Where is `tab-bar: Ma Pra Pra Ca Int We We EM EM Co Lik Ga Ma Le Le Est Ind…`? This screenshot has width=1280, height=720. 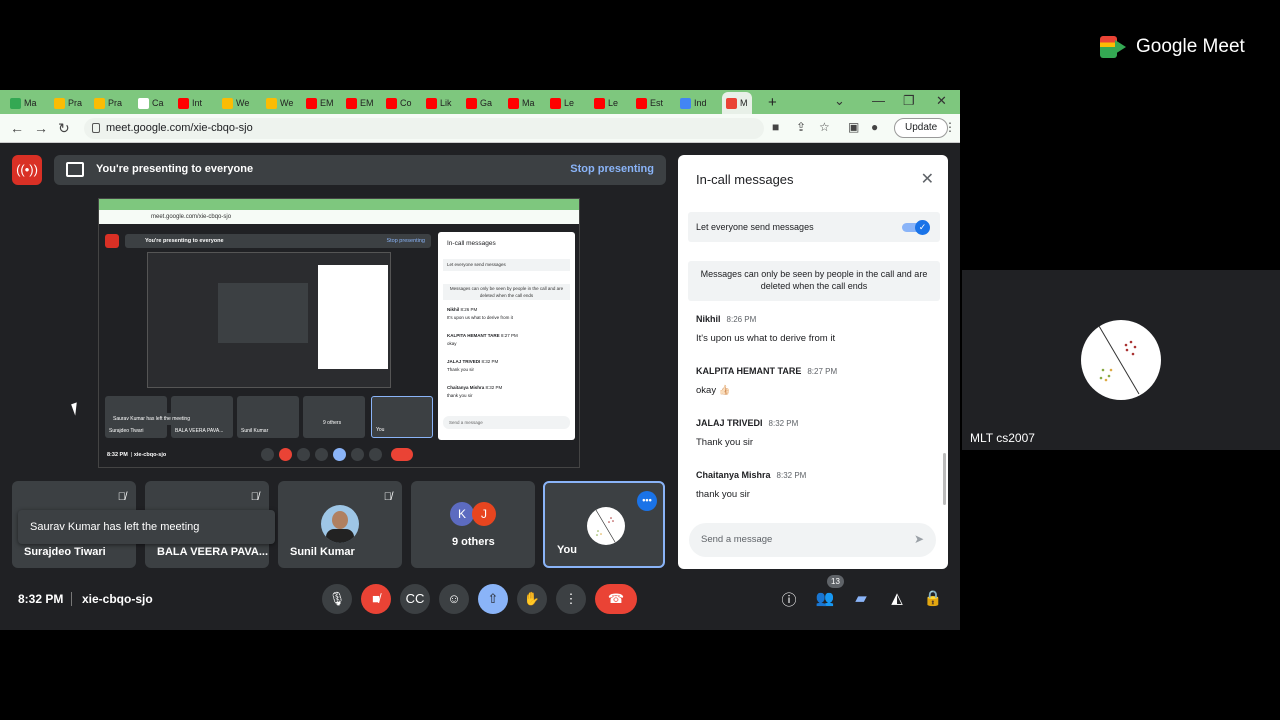
tab-bar: Ma Pra Pra Ca Int We We EM EM Co Lik Ga Ma Le Le Est Ind… is located at coordinates (480, 102).